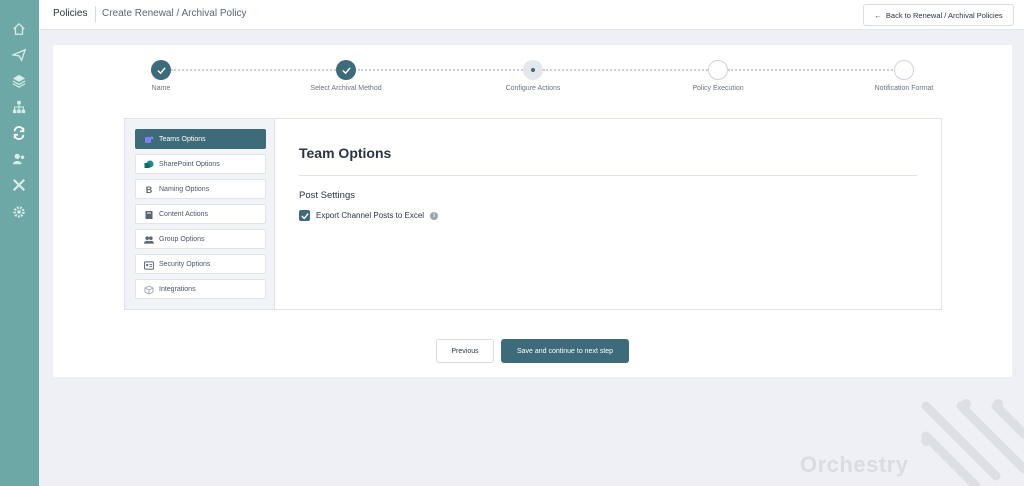 The height and width of the screenshot is (486, 1024). I want to click on cube-icon, so click(149, 290).